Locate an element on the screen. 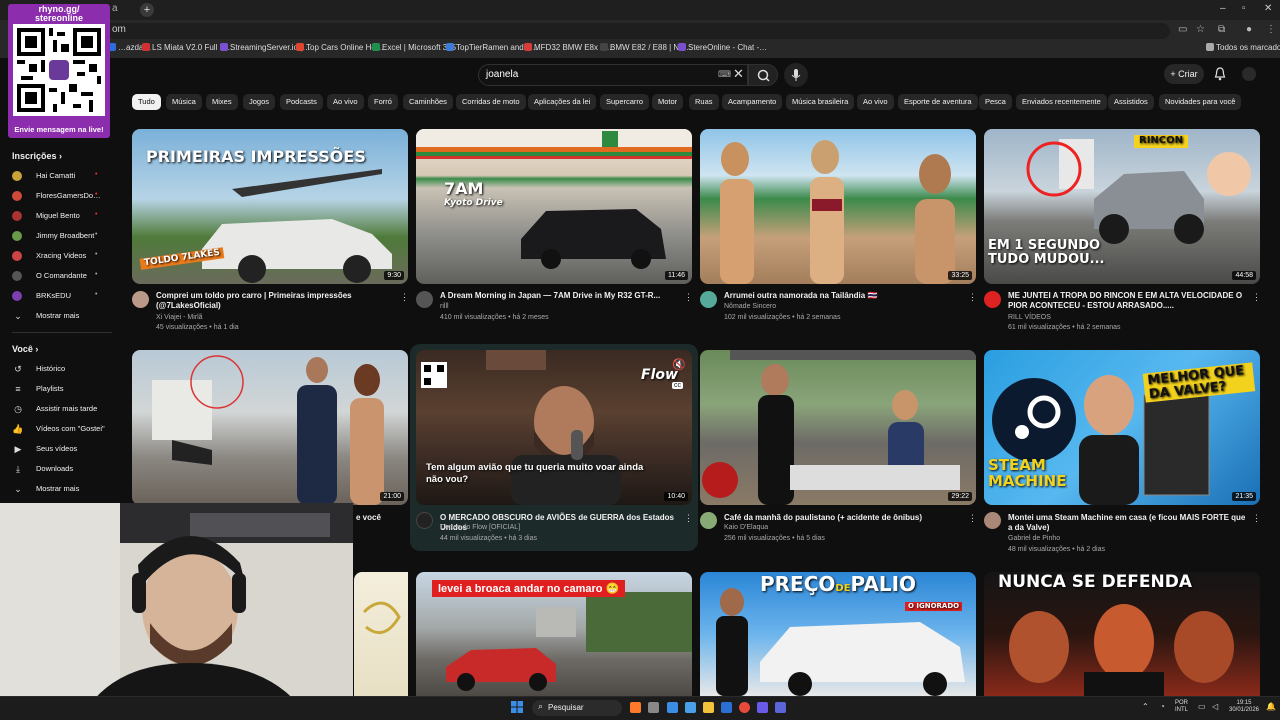 This screenshot has height=720, width=1280. star-icon: ☆ is located at coordinates (1200, 29).